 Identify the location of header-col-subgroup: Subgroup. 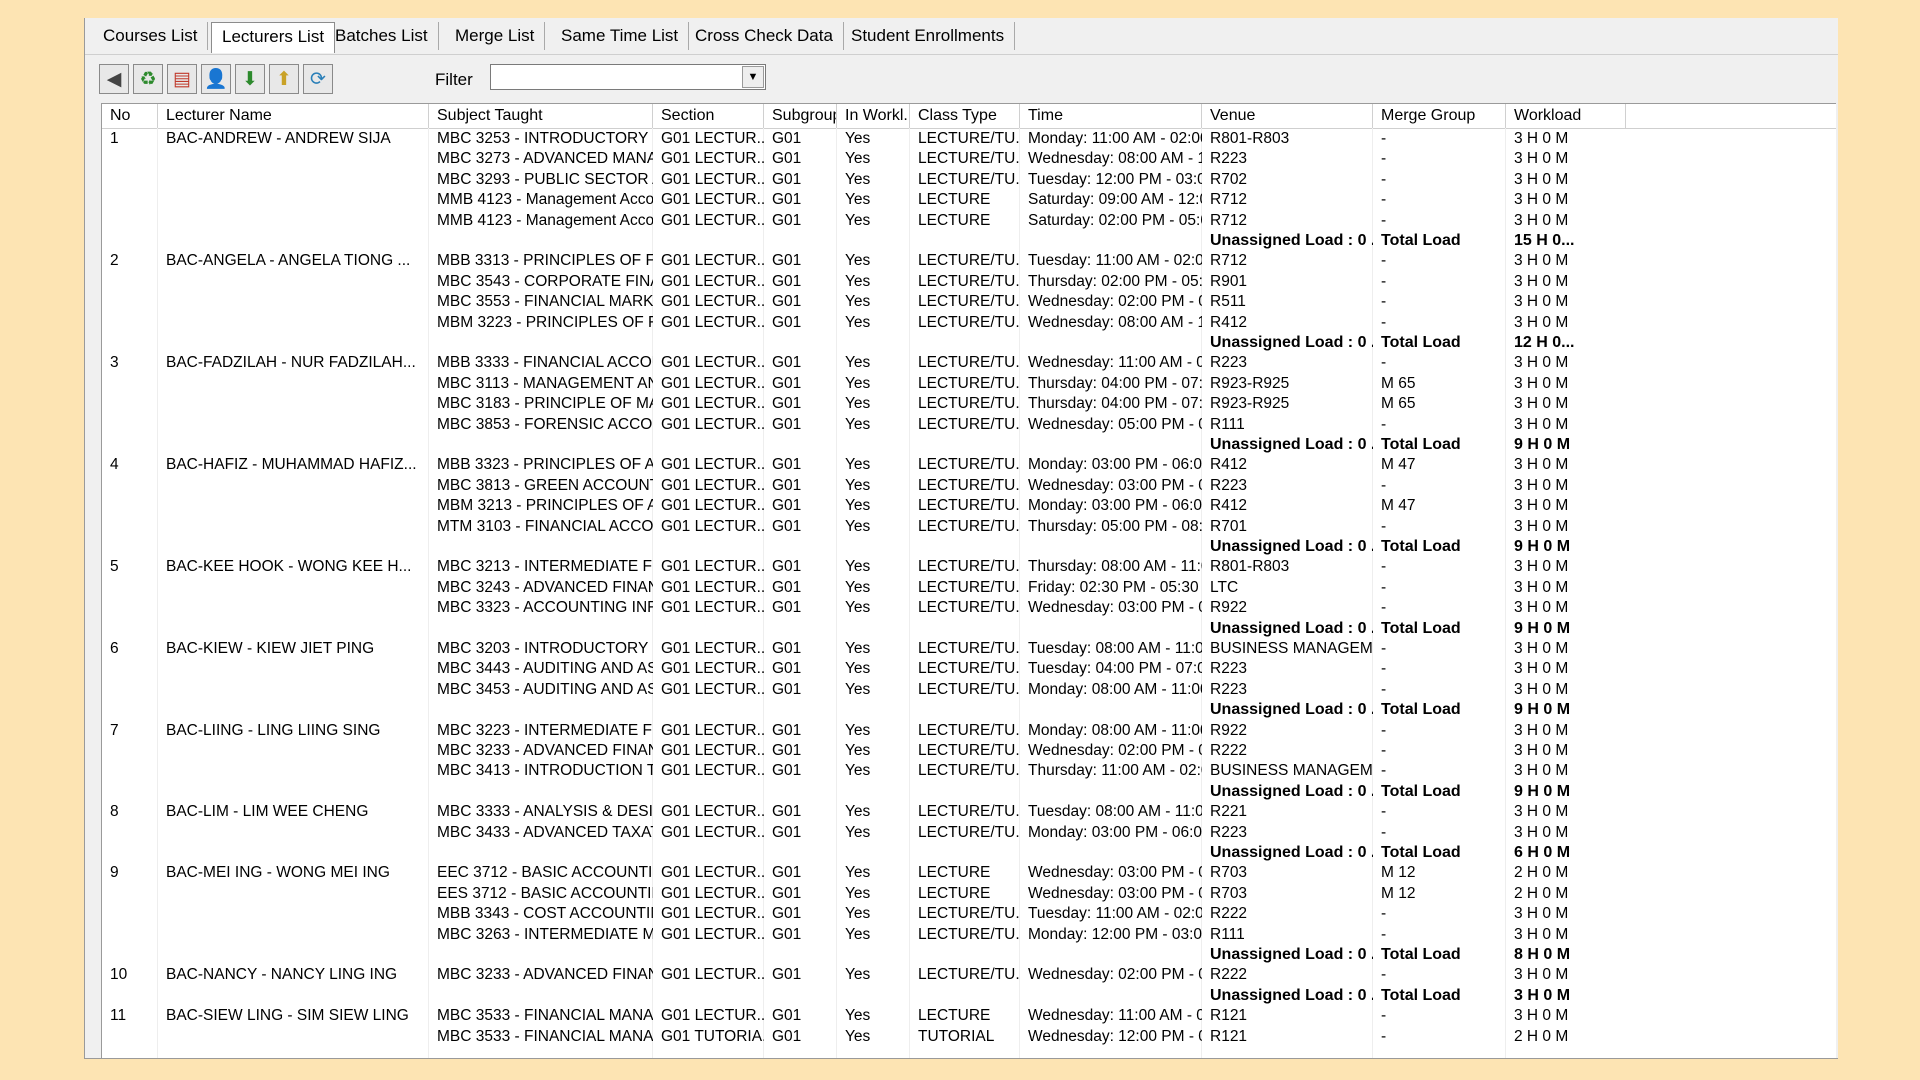
(800, 116).